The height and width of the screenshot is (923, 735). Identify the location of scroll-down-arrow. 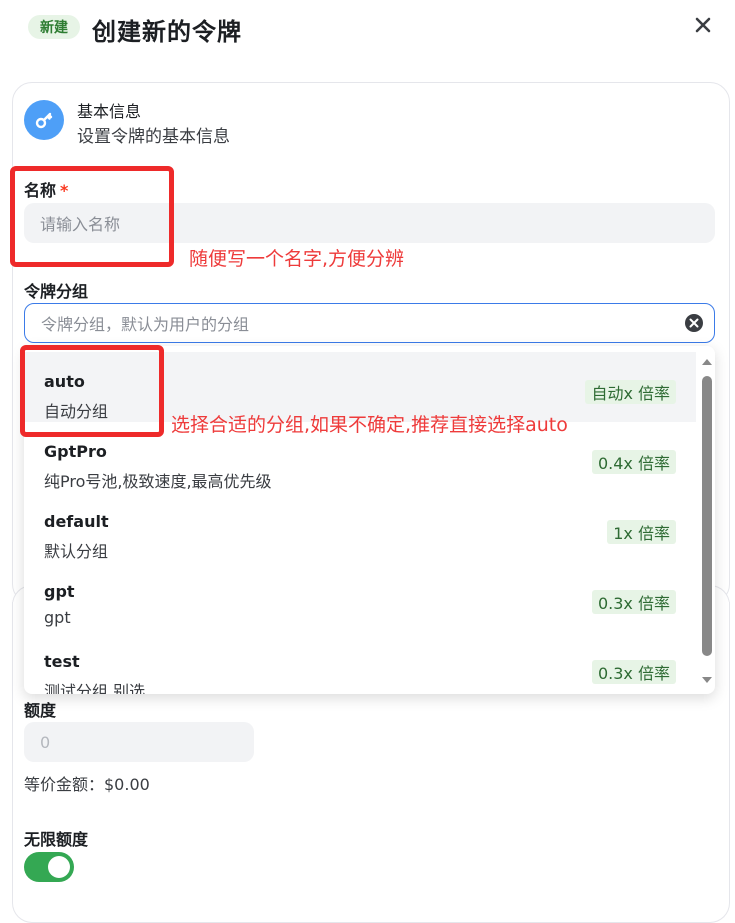
(707, 680).